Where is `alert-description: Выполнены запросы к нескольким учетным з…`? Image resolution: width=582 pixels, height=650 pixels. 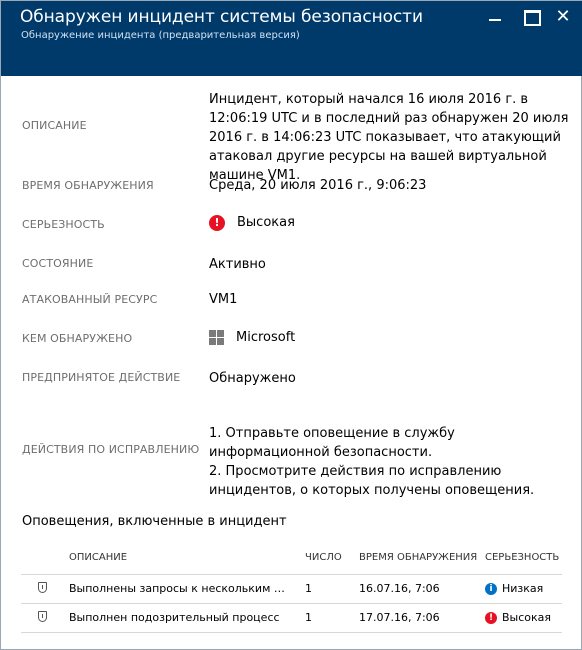
alert-description: Выполнены запросы к нескольким учетным з… is located at coordinates (178, 589).